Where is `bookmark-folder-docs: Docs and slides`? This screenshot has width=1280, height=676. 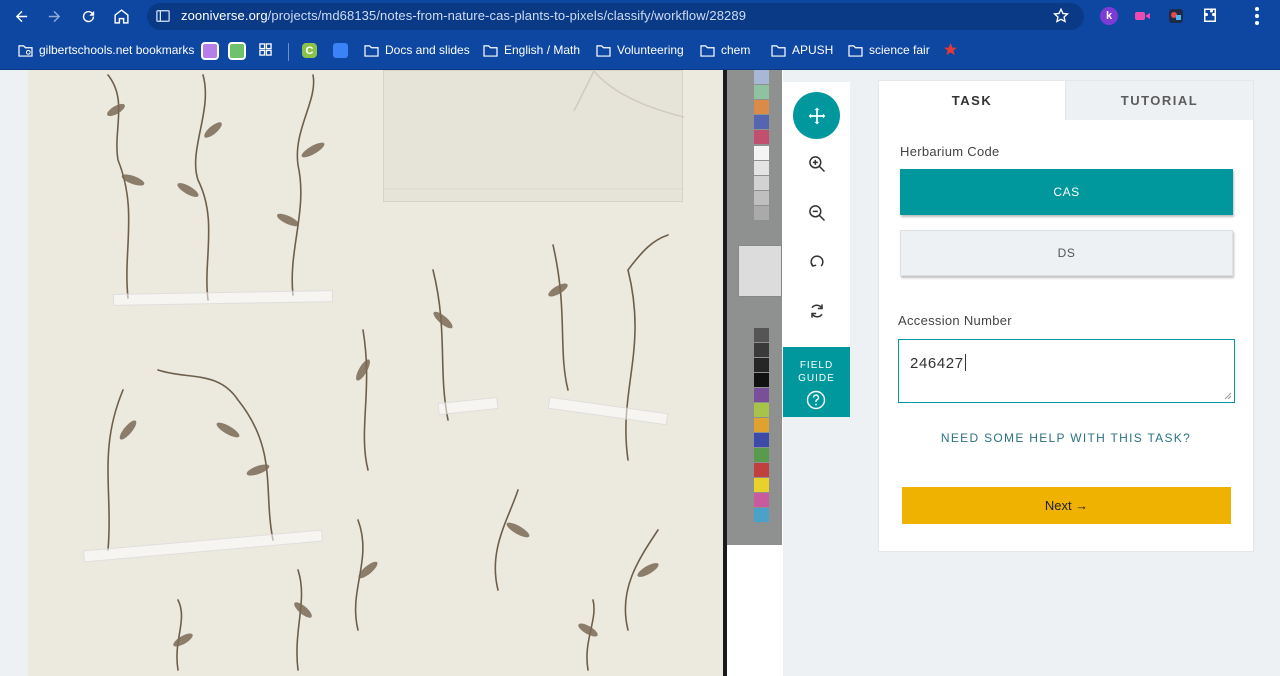
bookmark-folder-docs: Docs and slides is located at coordinates (417, 50).